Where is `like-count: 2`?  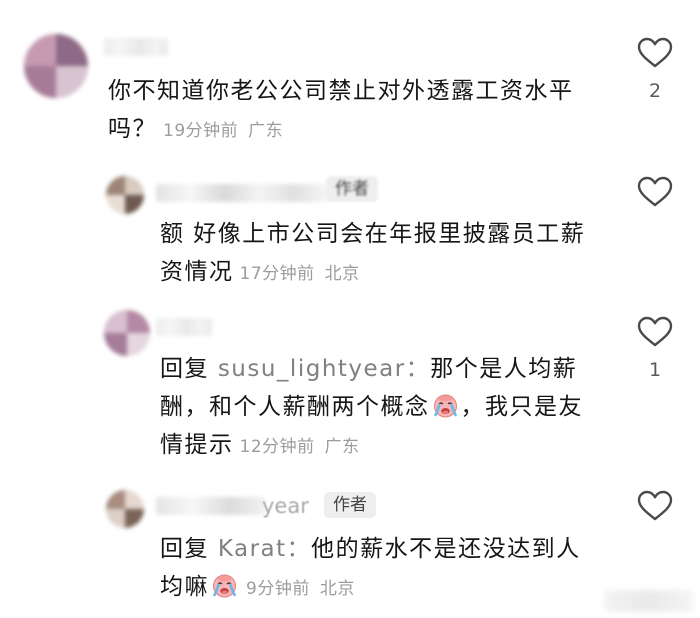 like-count: 2 is located at coordinates (655, 91).